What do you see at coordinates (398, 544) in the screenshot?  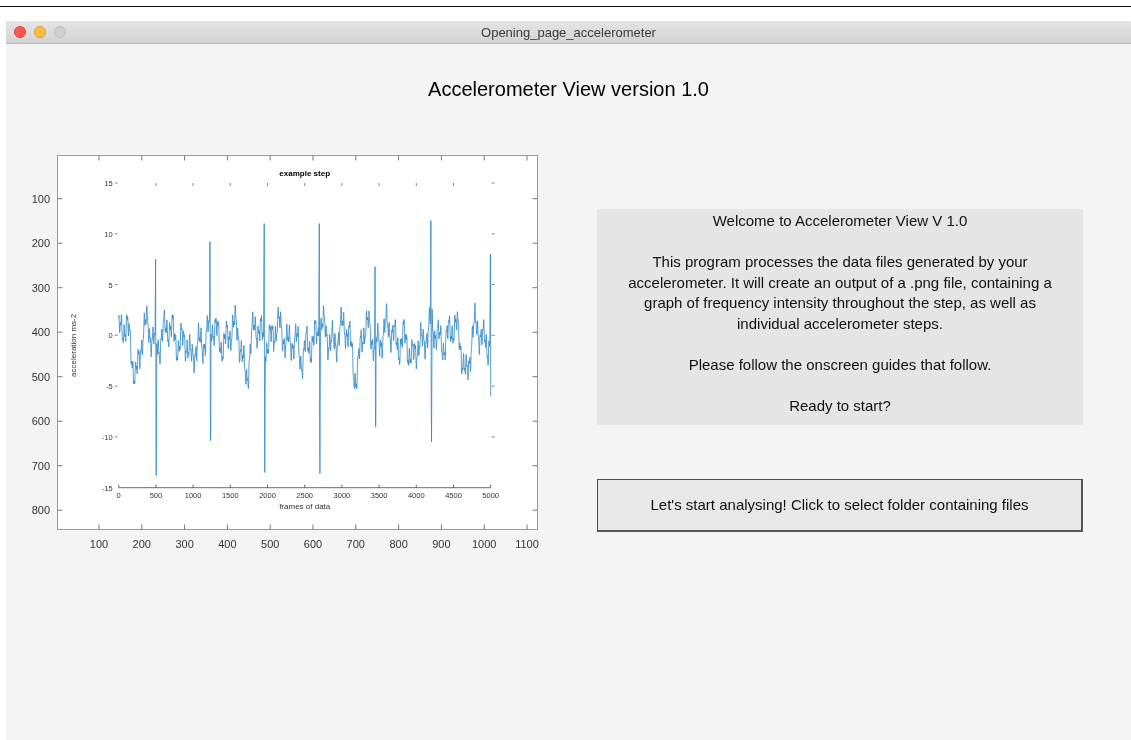 I see `x-tick-label: 800` at bounding box center [398, 544].